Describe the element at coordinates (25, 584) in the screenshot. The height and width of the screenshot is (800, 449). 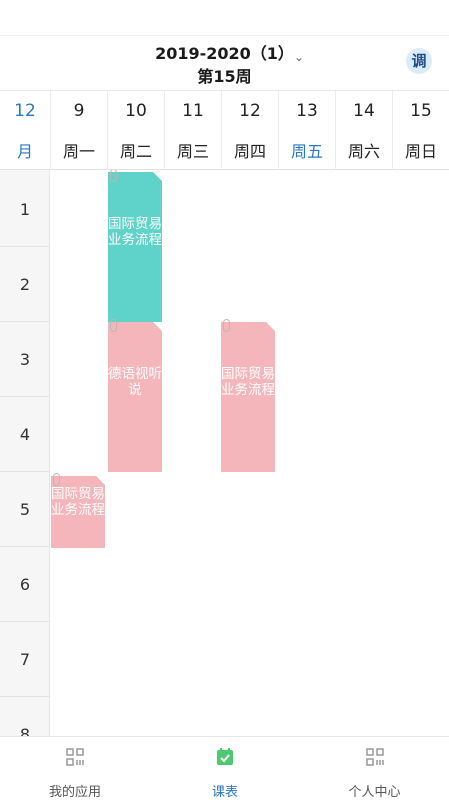
I see `period-label: 6` at that location.